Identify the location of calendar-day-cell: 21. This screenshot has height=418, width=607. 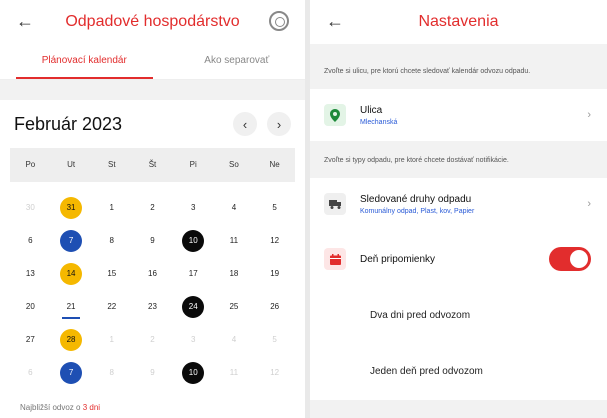
(71, 306).